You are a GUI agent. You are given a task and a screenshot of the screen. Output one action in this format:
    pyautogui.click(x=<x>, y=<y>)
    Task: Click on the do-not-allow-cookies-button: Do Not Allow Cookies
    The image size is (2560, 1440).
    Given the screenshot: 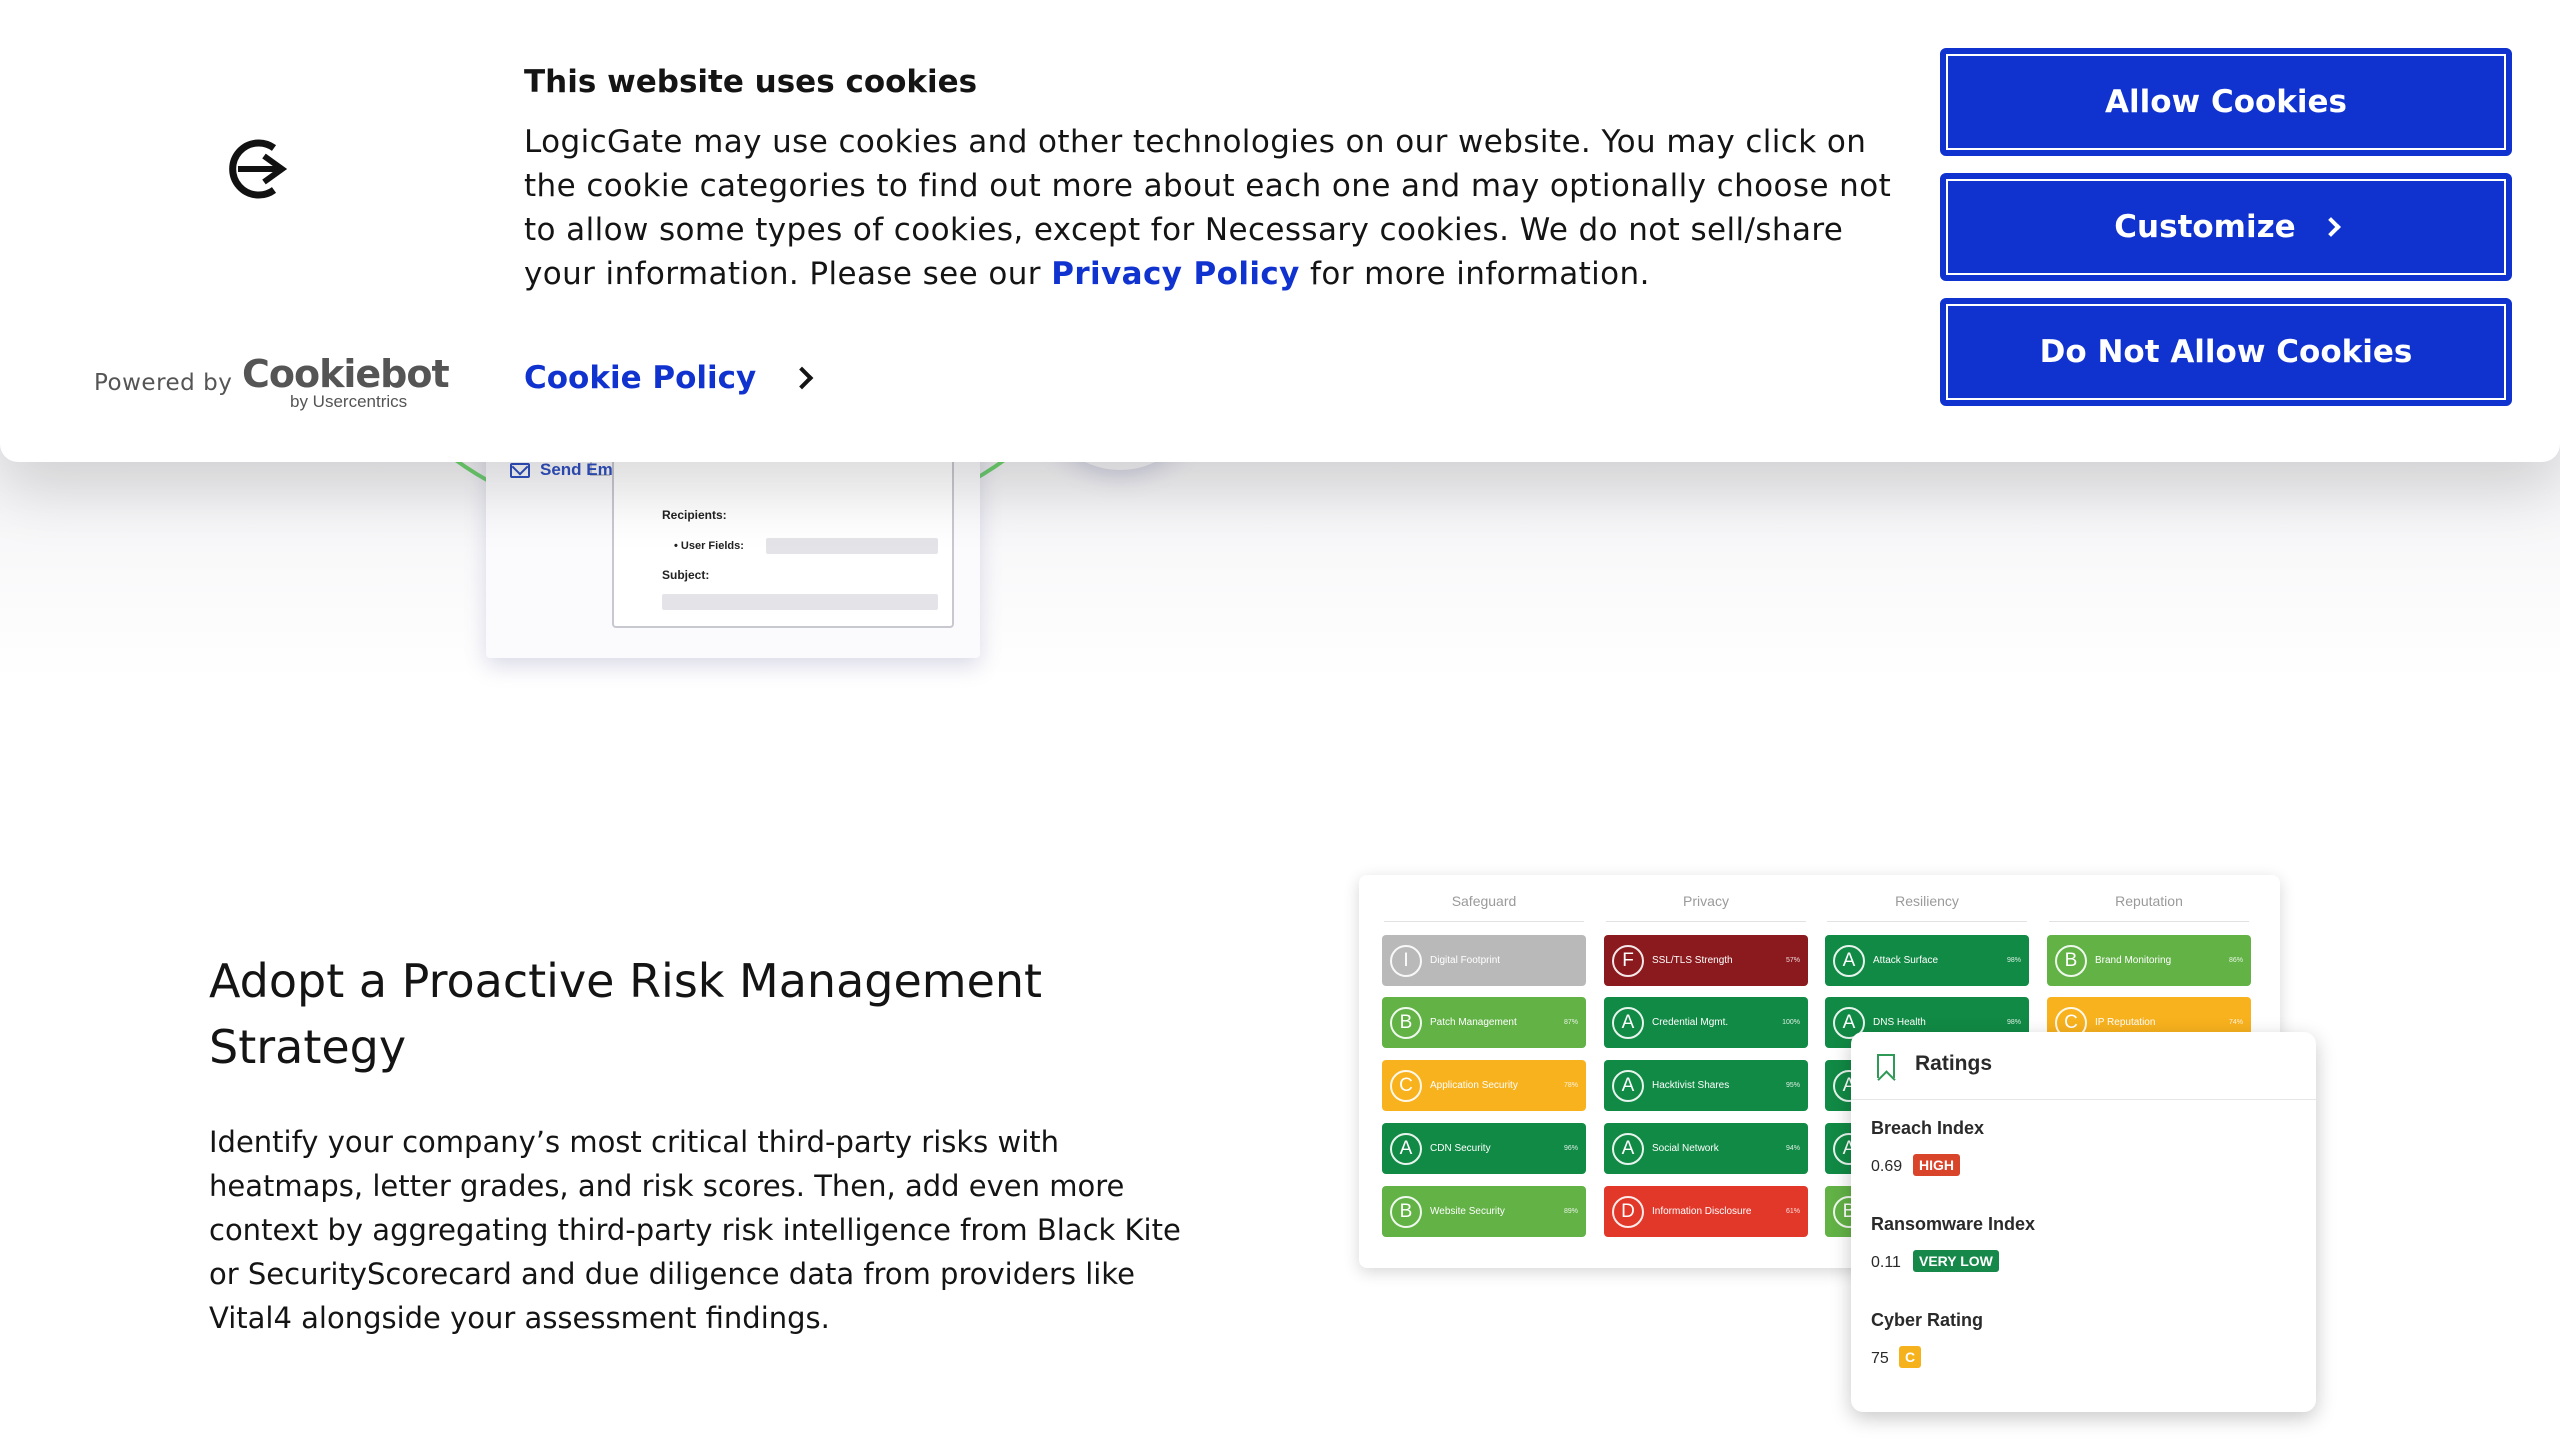 What is the action you would take?
    pyautogui.click(x=2226, y=352)
    